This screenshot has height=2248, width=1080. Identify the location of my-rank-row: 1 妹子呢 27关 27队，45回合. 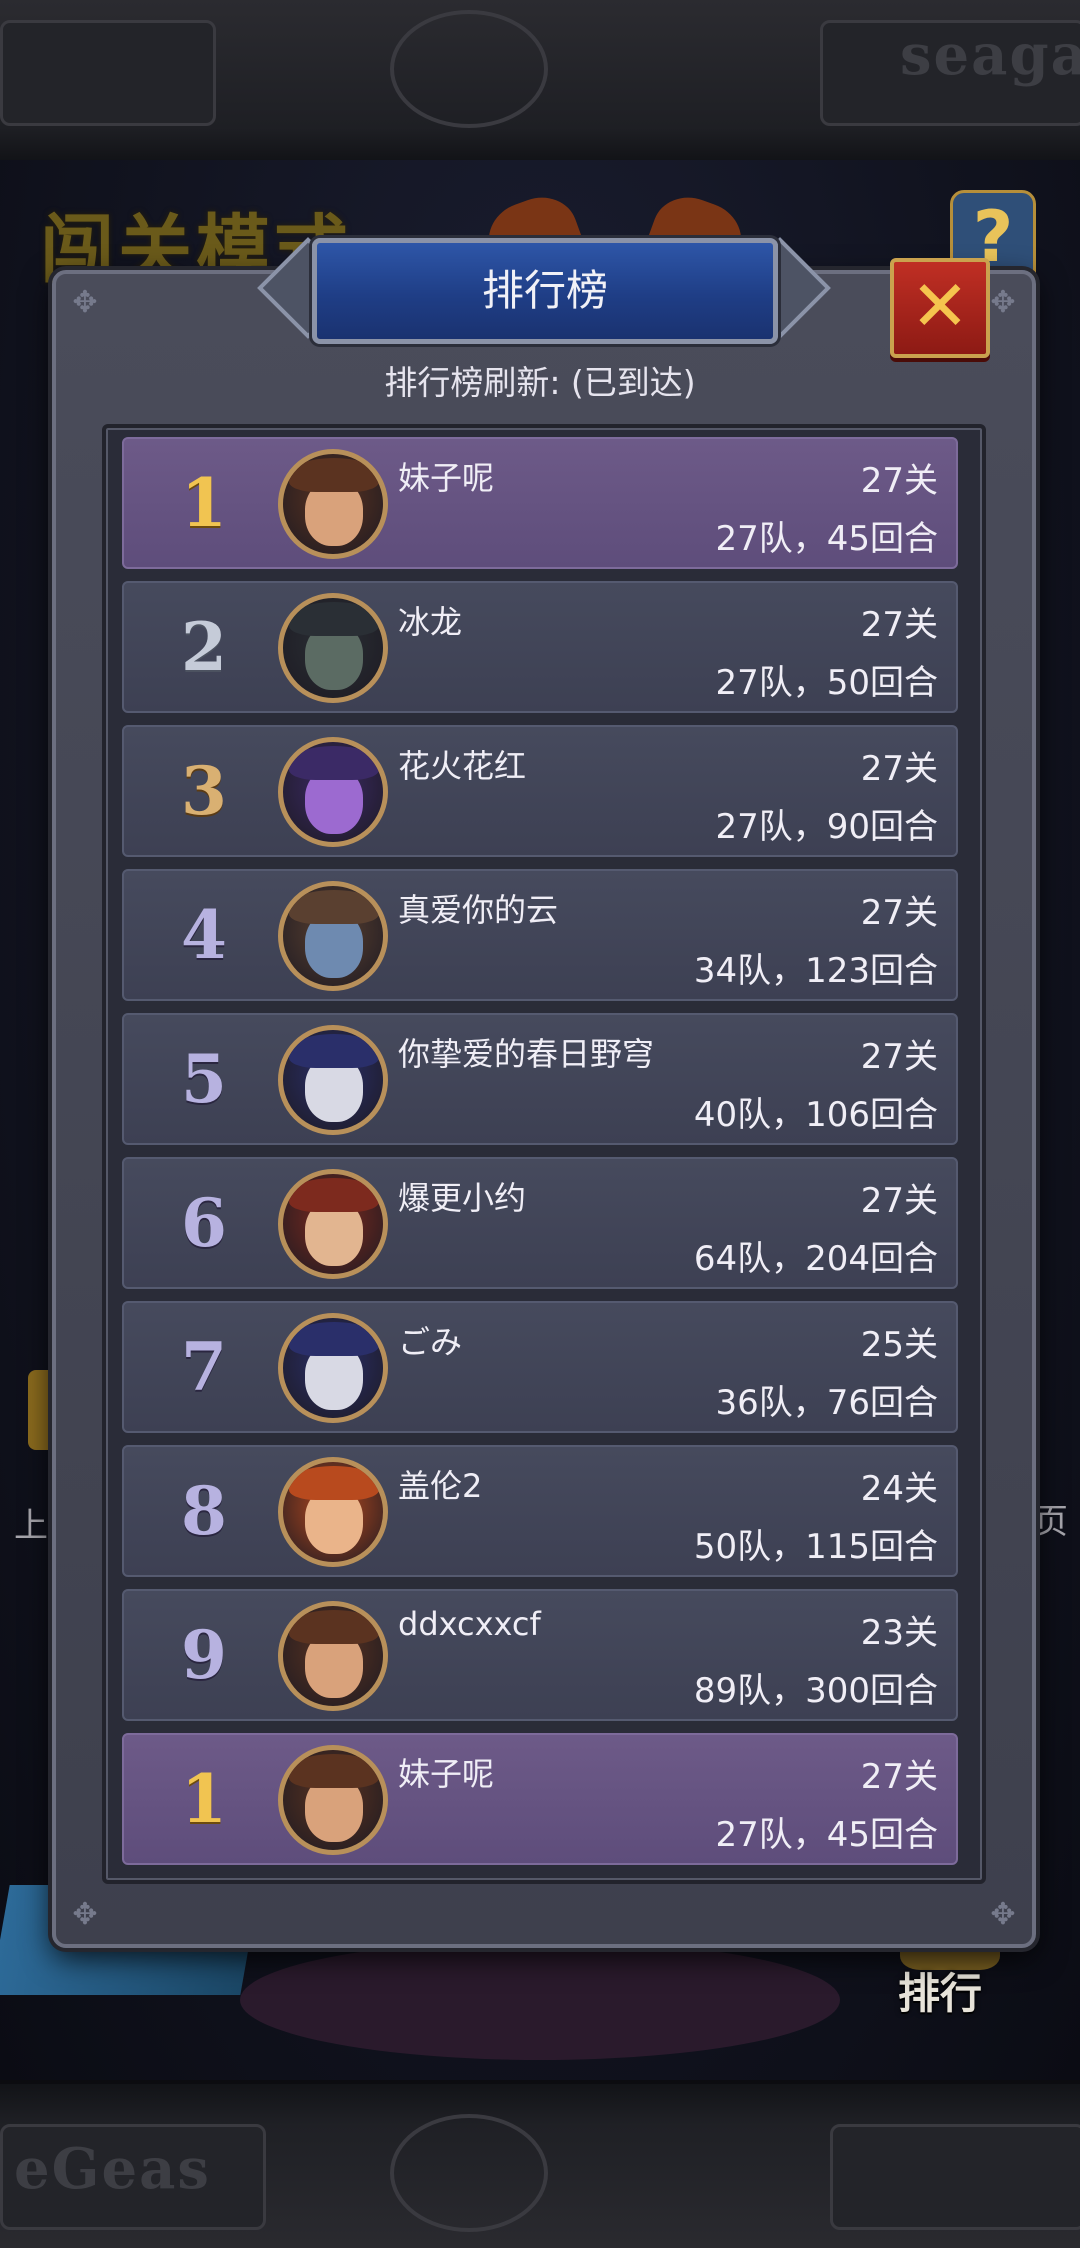
(540, 1799).